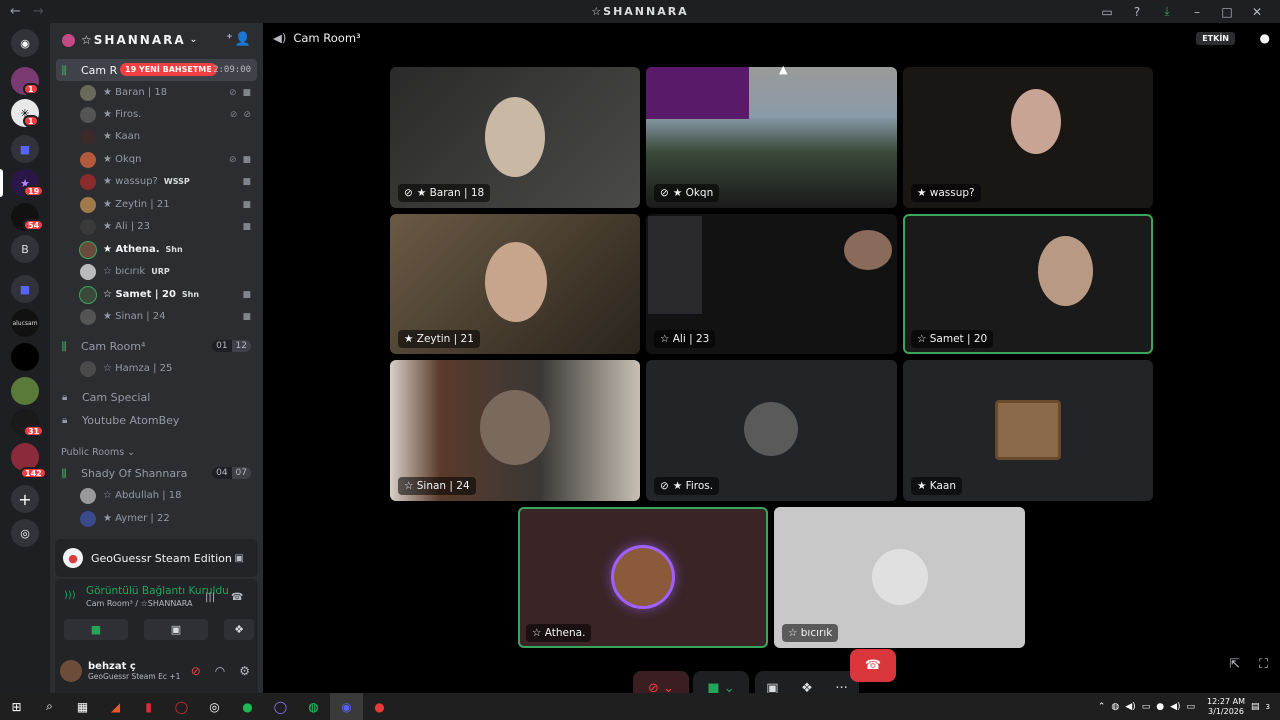 The height and width of the screenshot is (720, 1280). Describe the element at coordinates (346, 706) in the screenshot. I see `discord-taskbar-icon: ◉` at that location.